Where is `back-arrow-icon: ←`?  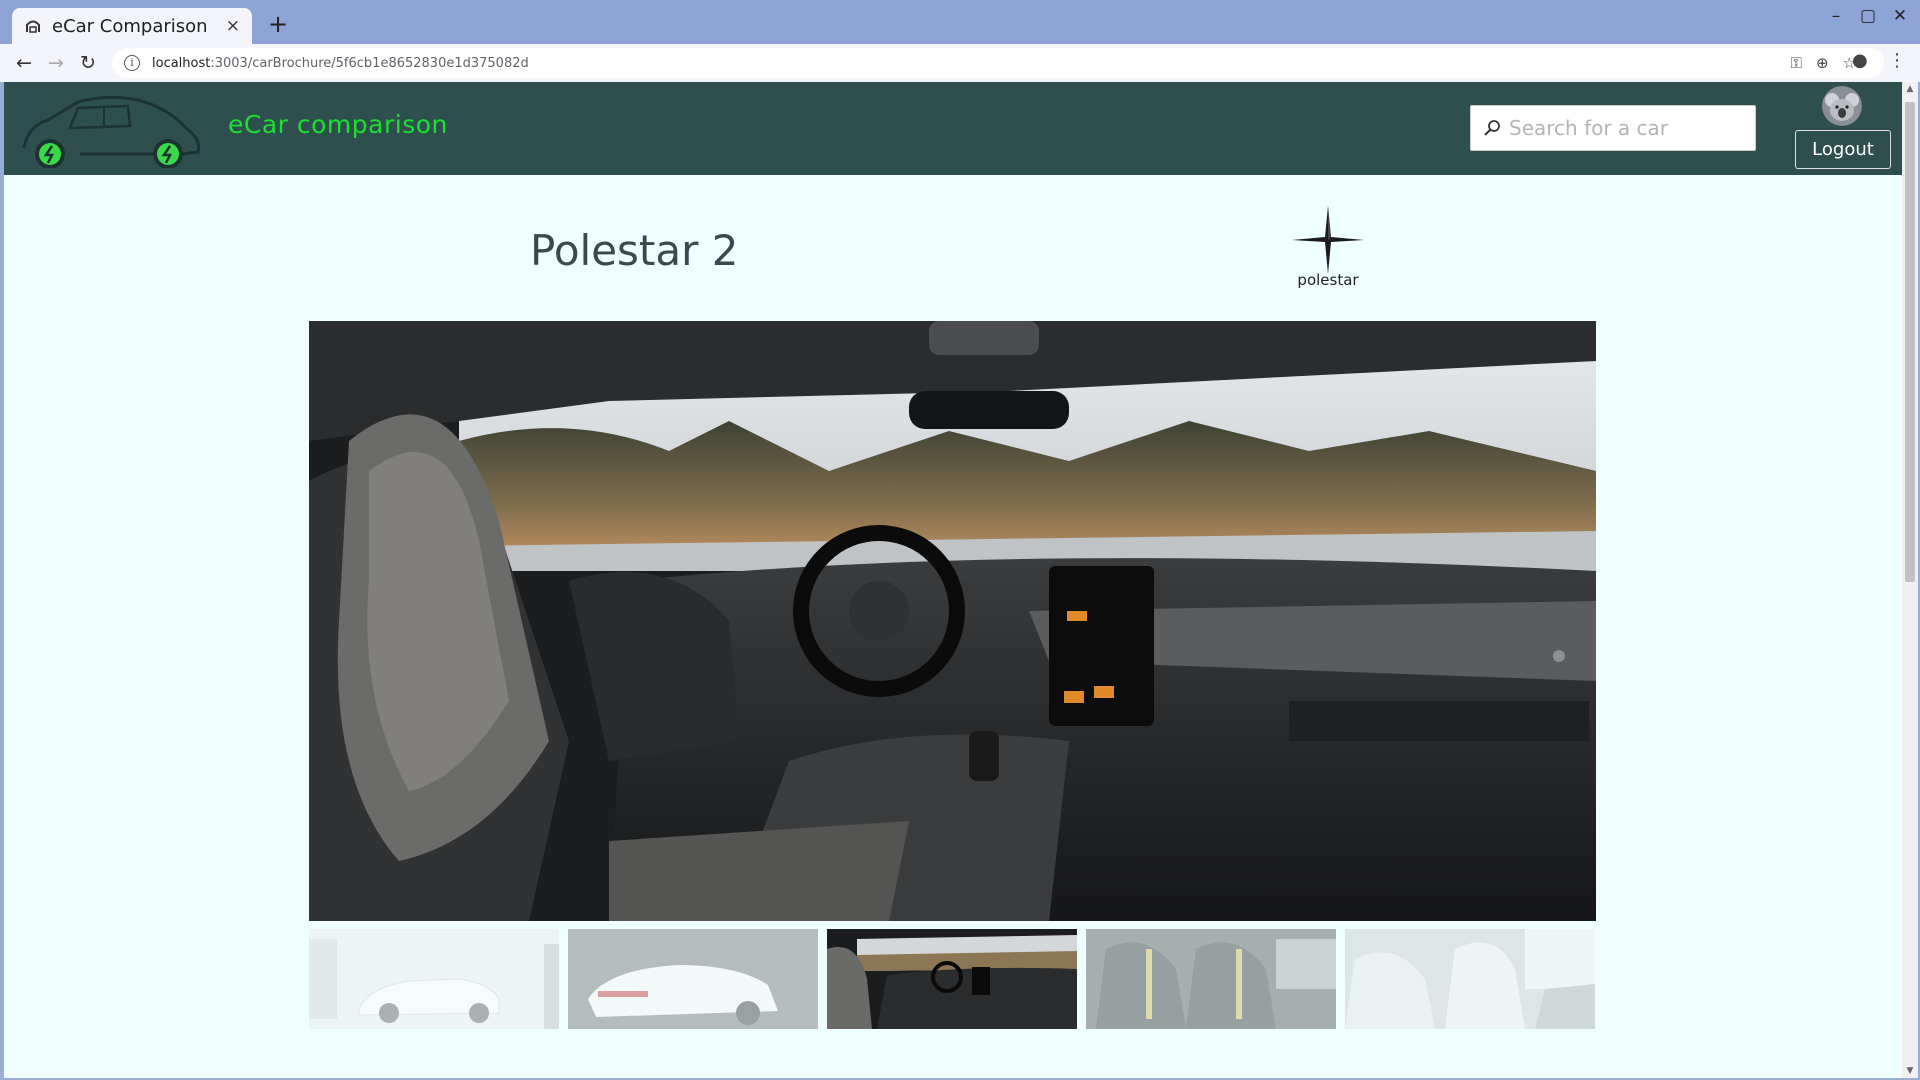
back-arrow-icon: ← is located at coordinates (24, 63).